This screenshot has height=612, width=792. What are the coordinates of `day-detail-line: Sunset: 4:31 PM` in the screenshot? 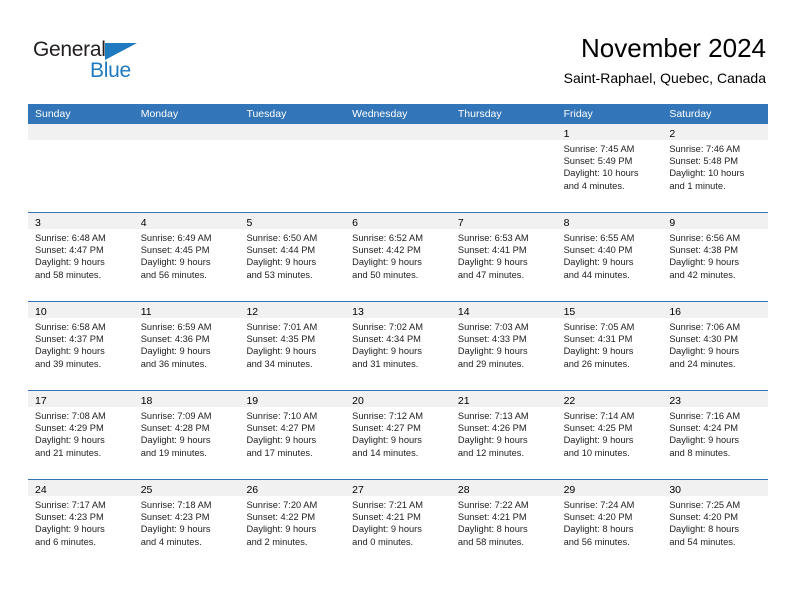 It's located at (598, 339).